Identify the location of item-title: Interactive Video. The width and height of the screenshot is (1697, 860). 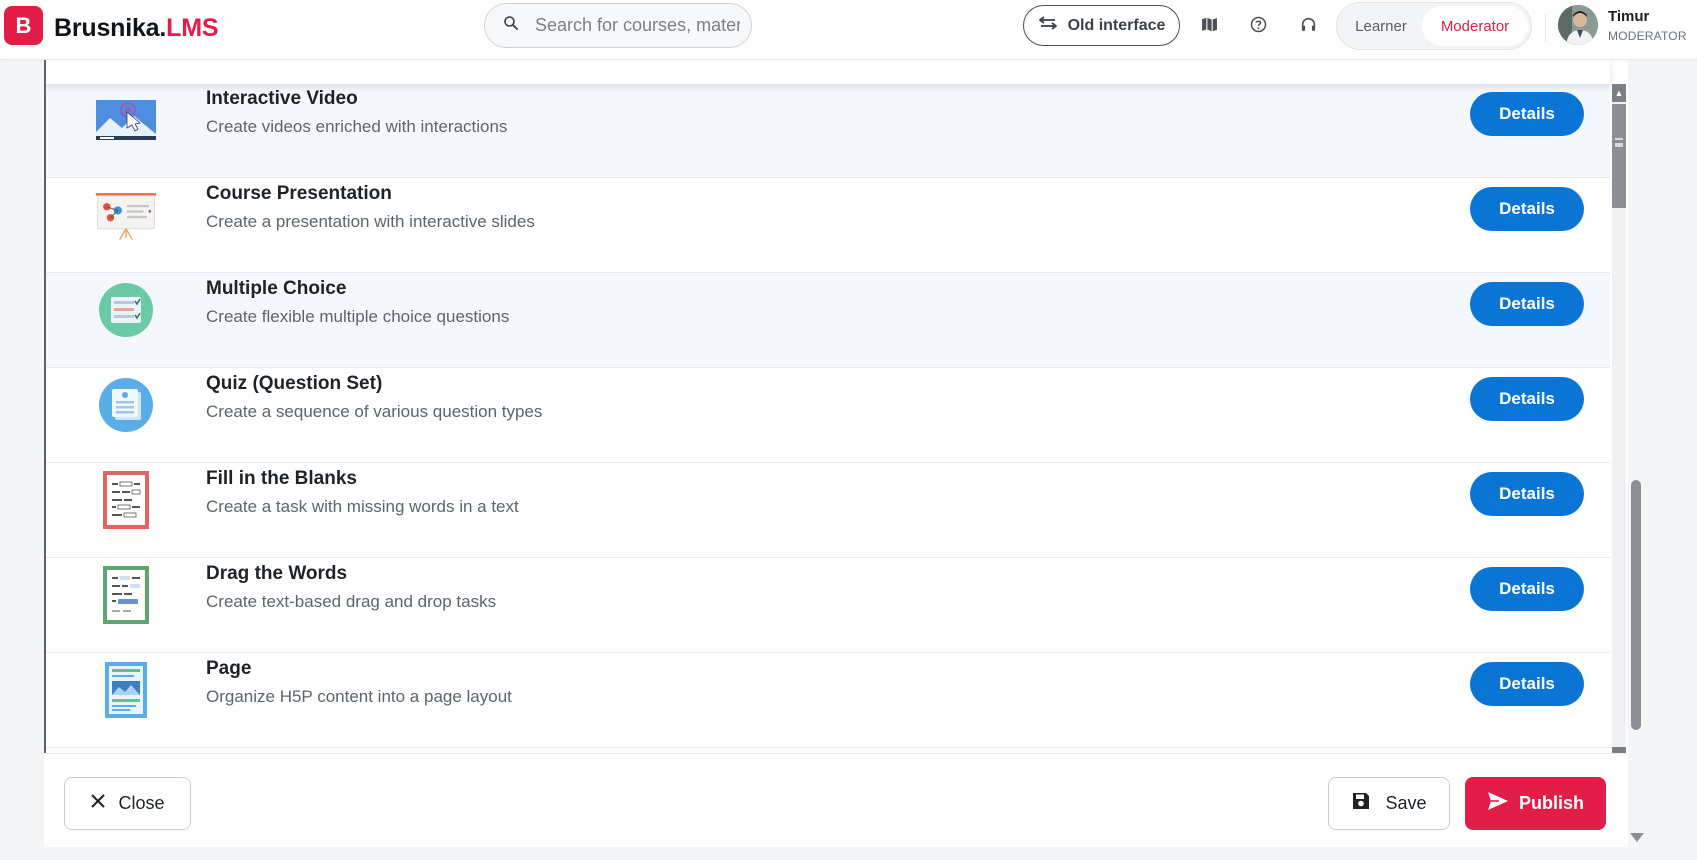
(282, 98).